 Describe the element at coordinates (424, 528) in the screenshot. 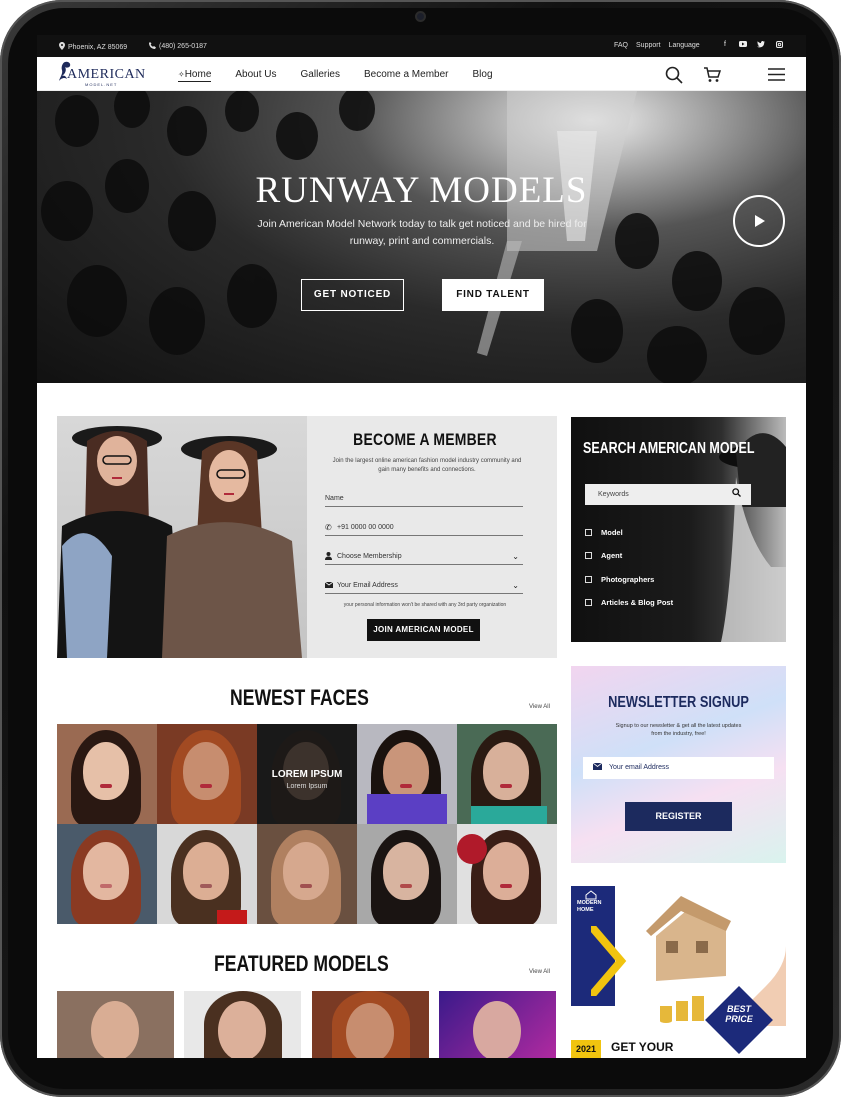

I see `phone-field: ✆ +91 0000 00 0000` at that location.